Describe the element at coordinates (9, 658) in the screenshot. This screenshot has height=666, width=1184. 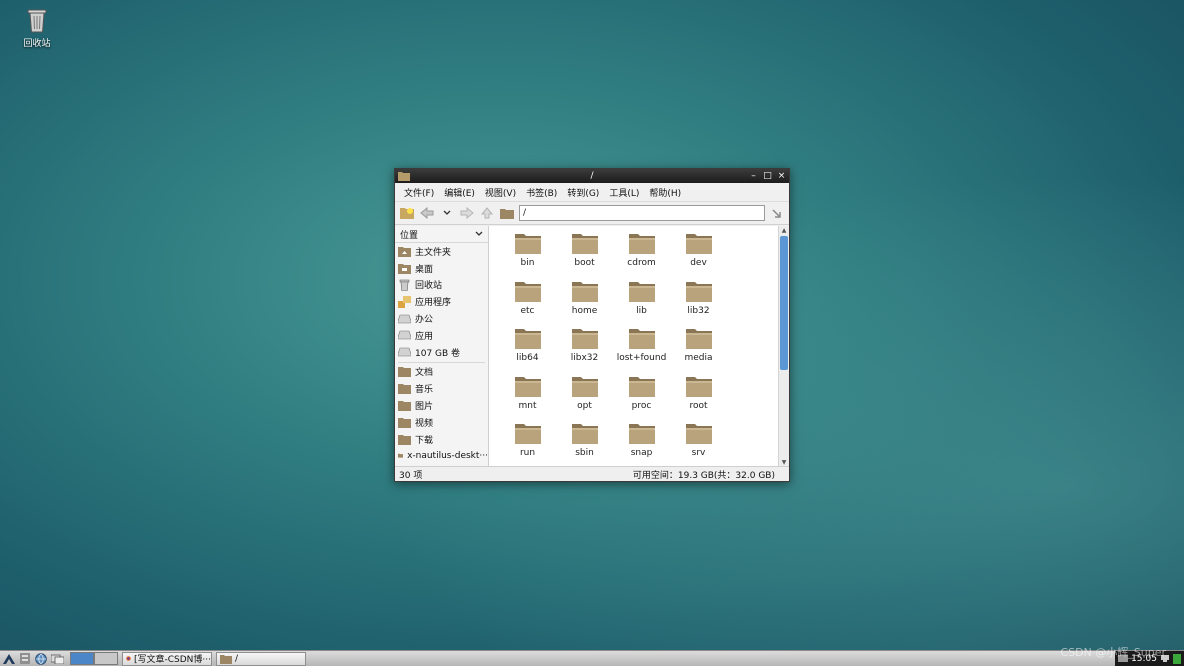
I see `start-menu-button` at that location.